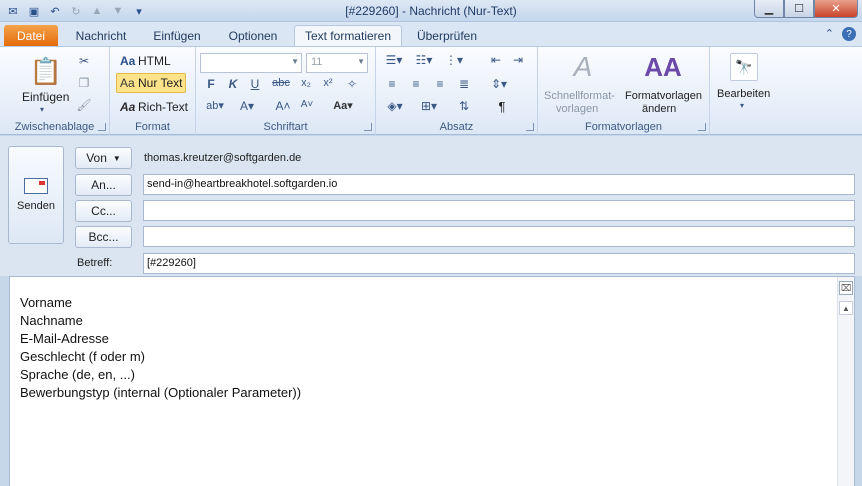 The width and height of the screenshot is (862, 486). Describe the element at coordinates (163, 107) in the screenshot. I see `format-rich-label: Rich-Text` at that location.